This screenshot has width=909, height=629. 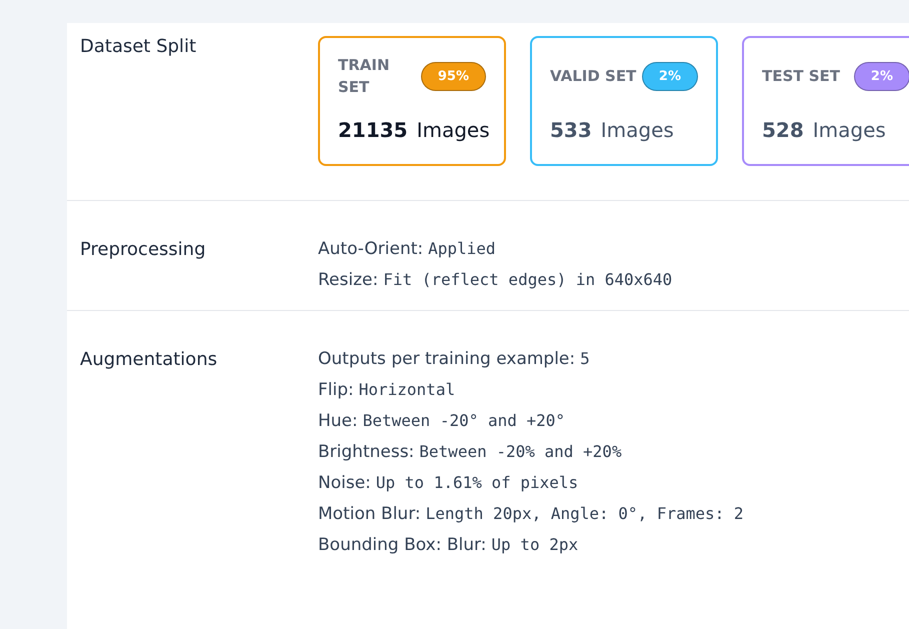 What do you see at coordinates (402, 545) in the screenshot?
I see `setting-label: Bounding Box: Blur:` at bounding box center [402, 545].